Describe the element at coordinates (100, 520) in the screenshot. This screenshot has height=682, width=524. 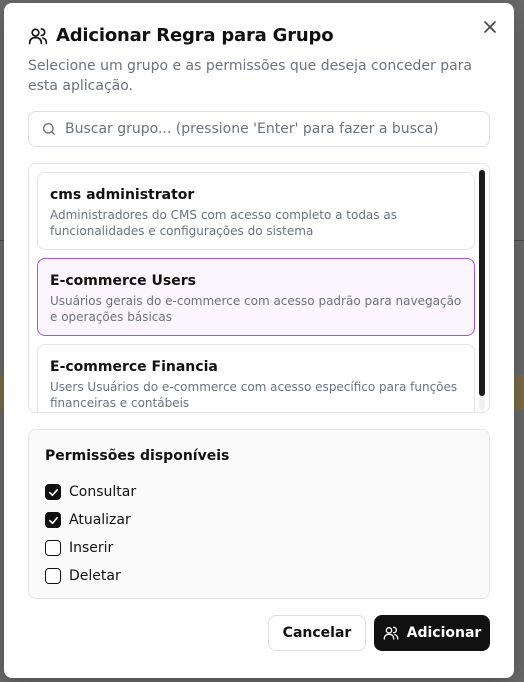
I see `permission-label: Atualizar` at that location.